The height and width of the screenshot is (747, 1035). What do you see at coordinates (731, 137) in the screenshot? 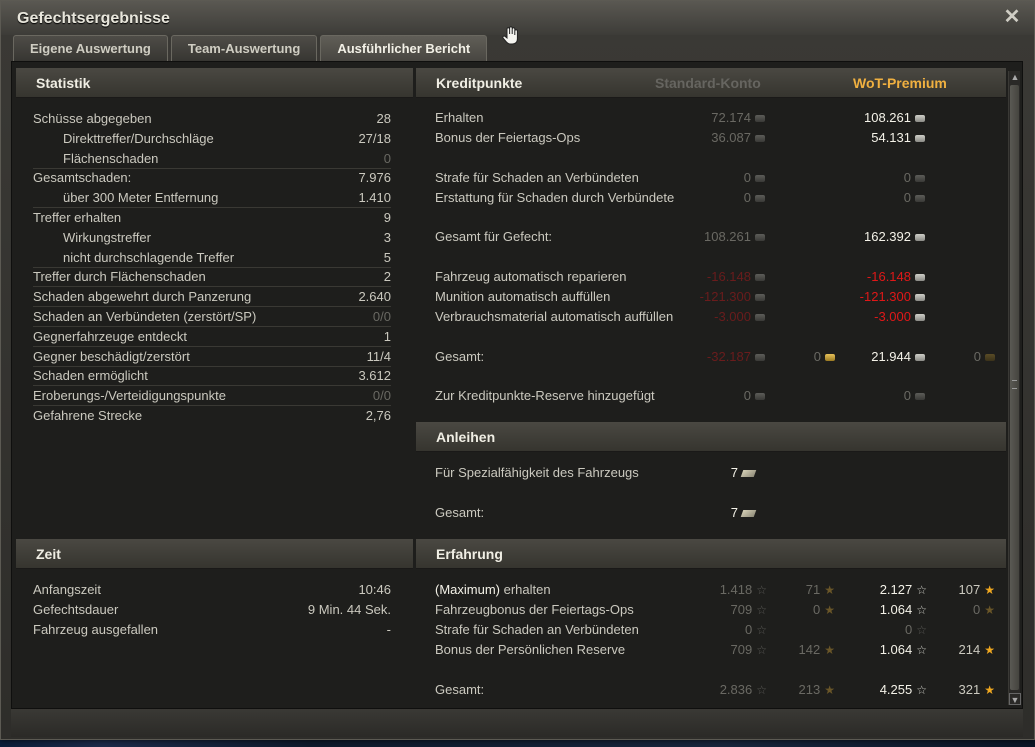
I see `standard-amount: 36.087` at bounding box center [731, 137].